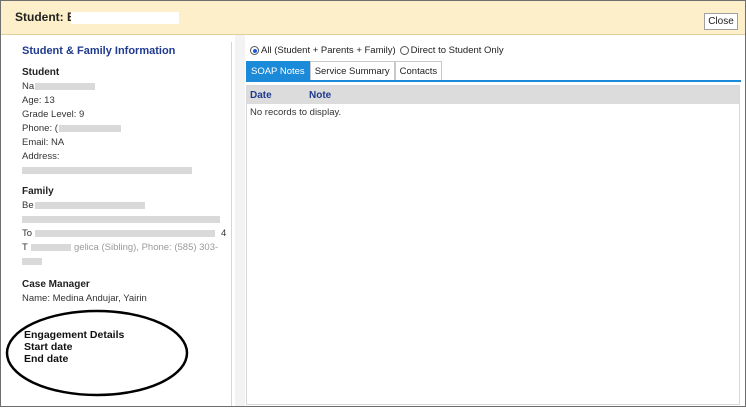 The width and height of the screenshot is (746, 408). I want to click on empty-message: No records to display., so click(296, 112).